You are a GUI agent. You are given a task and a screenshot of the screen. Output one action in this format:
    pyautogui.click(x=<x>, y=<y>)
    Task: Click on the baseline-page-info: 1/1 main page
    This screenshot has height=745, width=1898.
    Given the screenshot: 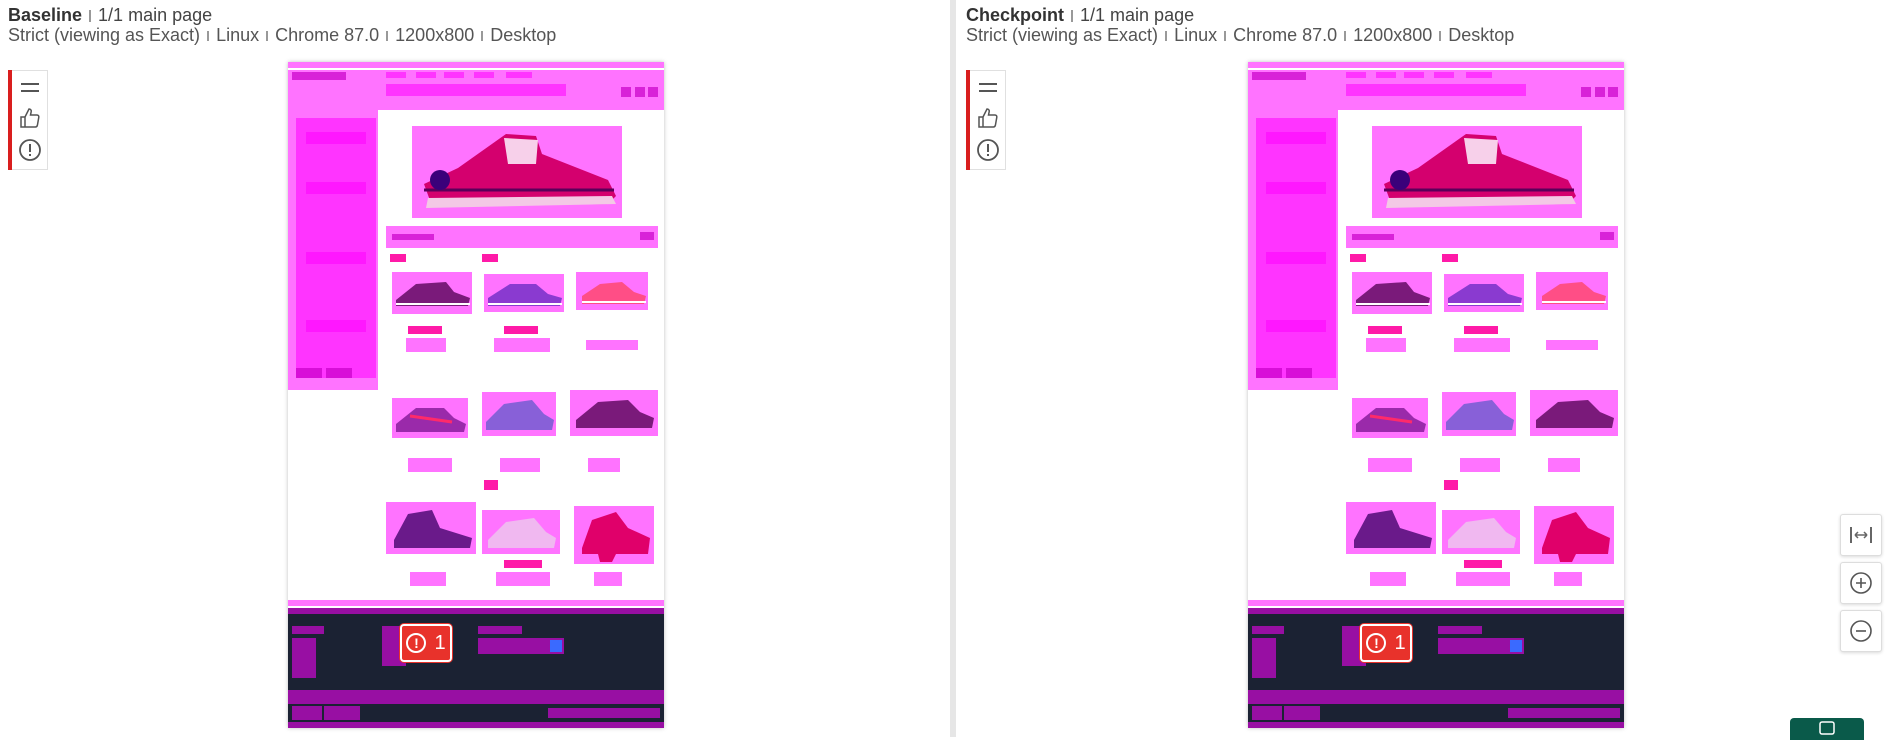 What is the action you would take?
    pyautogui.click(x=155, y=15)
    